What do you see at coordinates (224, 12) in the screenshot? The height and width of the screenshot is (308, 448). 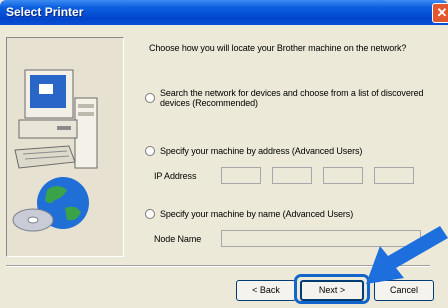 I see `title-bar: Select Printer ✕` at bounding box center [224, 12].